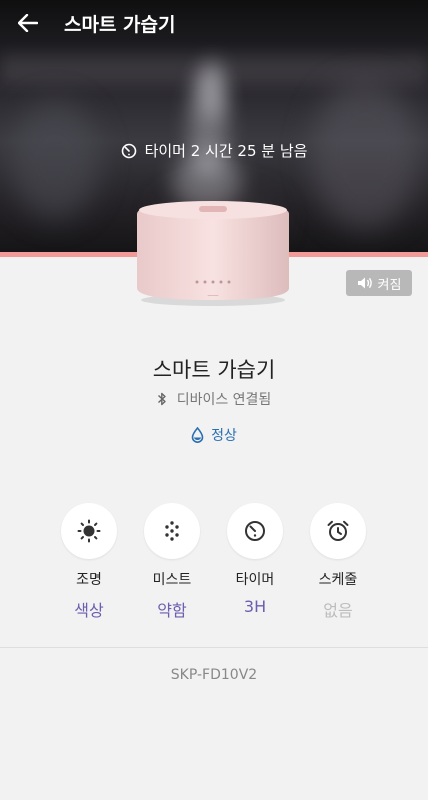 The image size is (428, 800). What do you see at coordinates (224, 400) in the screenshot?
I see `connection-text: 디바이스 연결됨` at bounding box center [224, 400].